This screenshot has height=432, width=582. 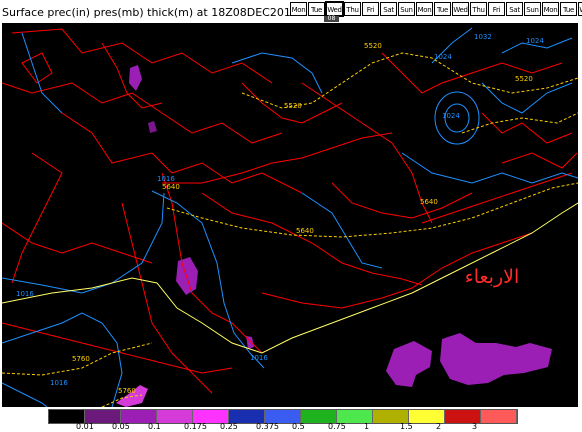 I want to click on selected-date-label: 08, so click(x=331, y=19).